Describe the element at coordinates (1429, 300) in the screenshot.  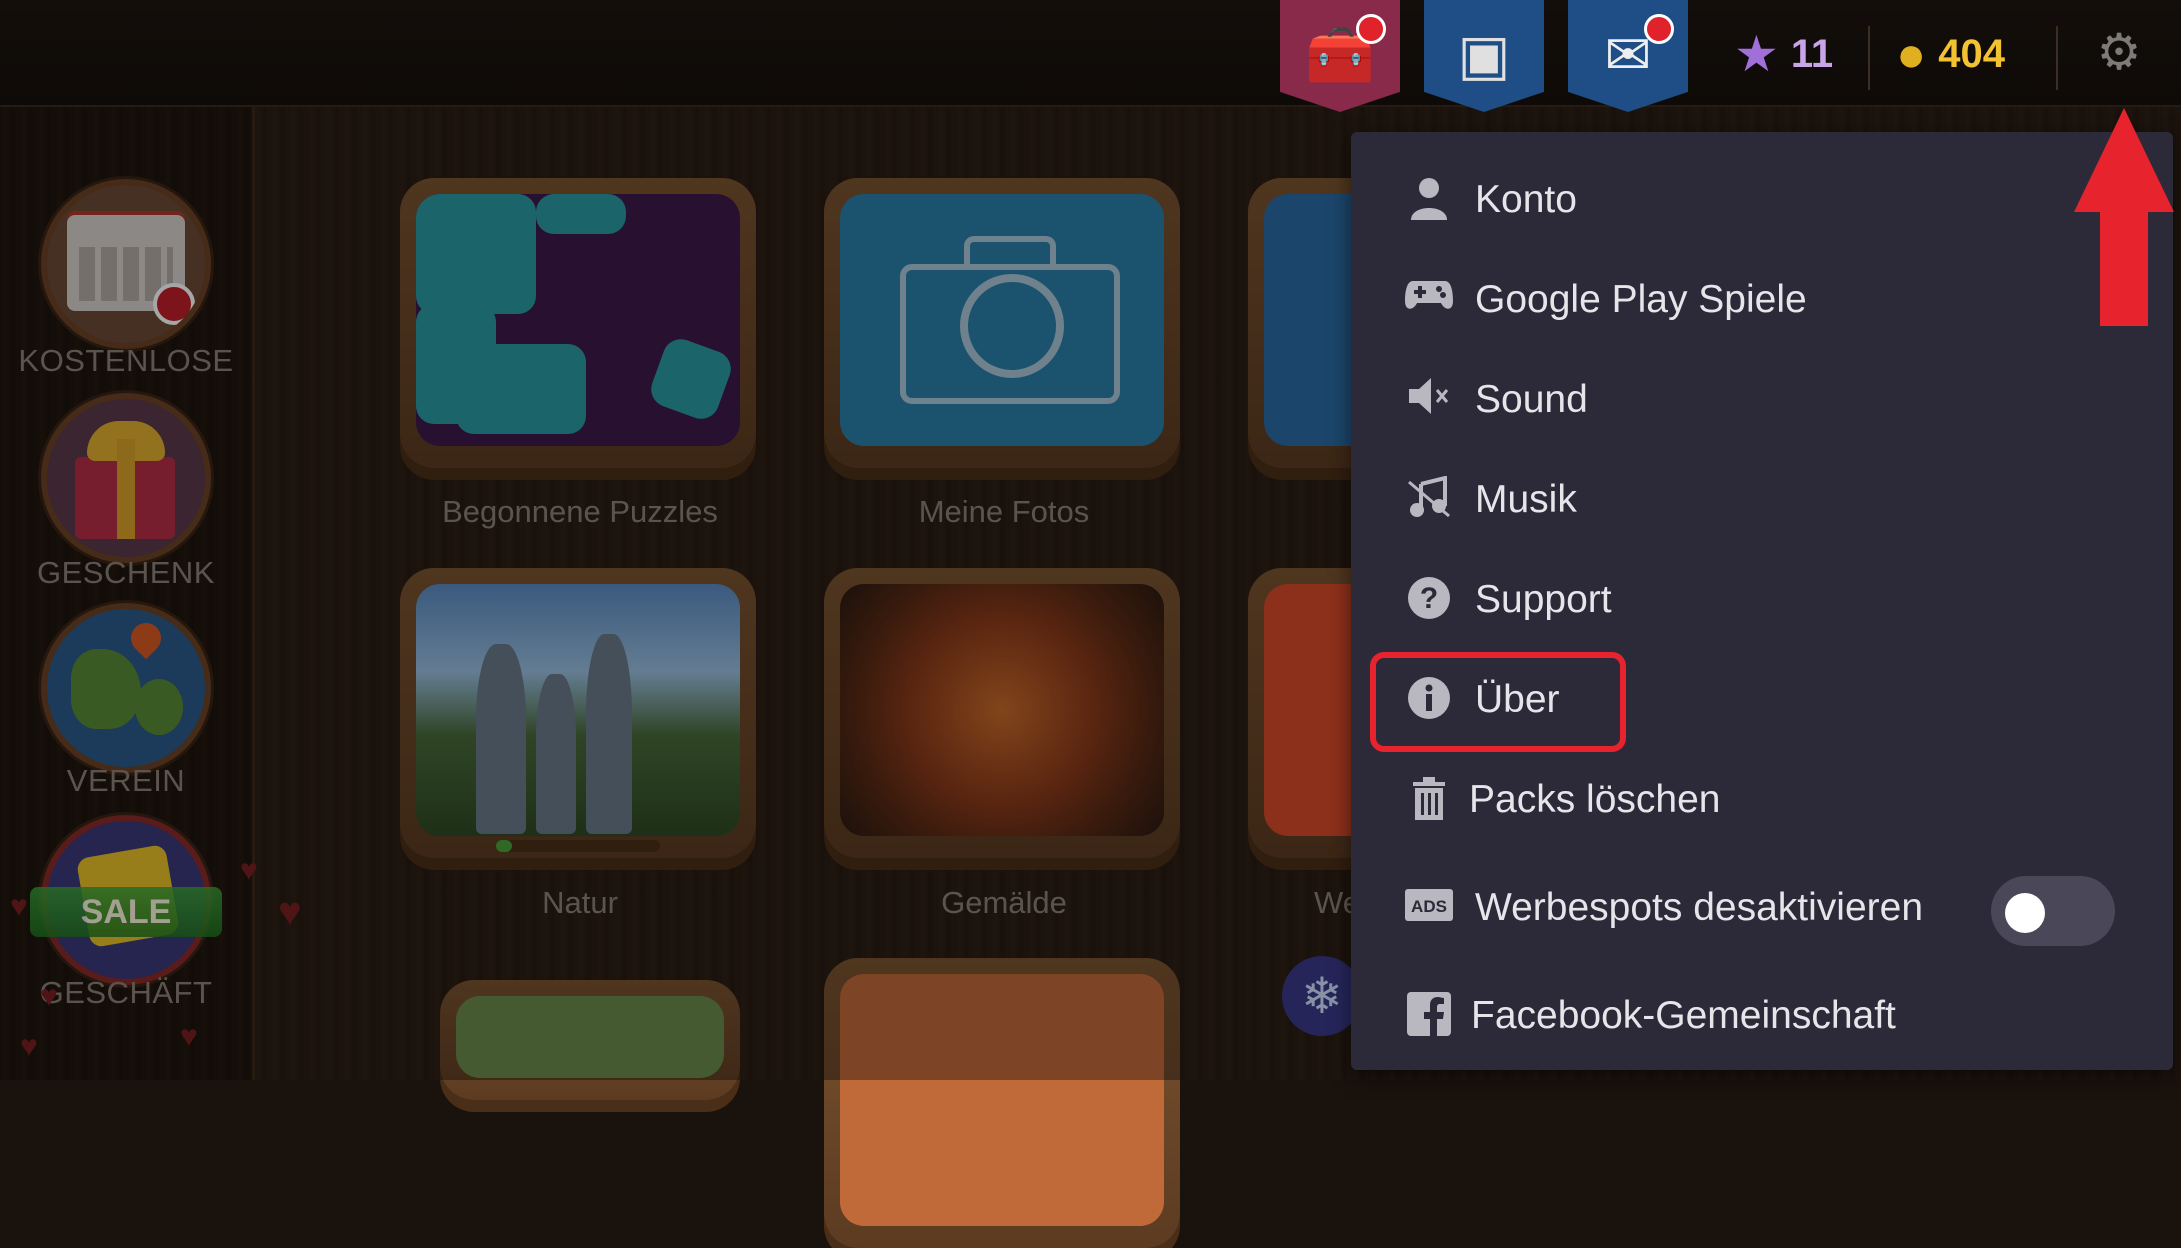
I see `gamepad-icon` at that location.